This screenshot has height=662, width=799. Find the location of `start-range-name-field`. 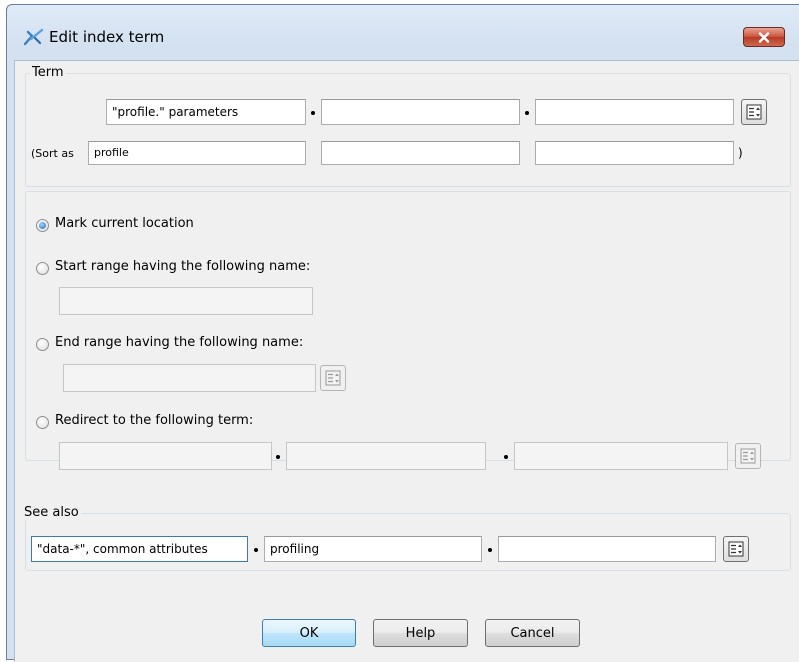

start-range-name-field is located at coordinates (186, 301).